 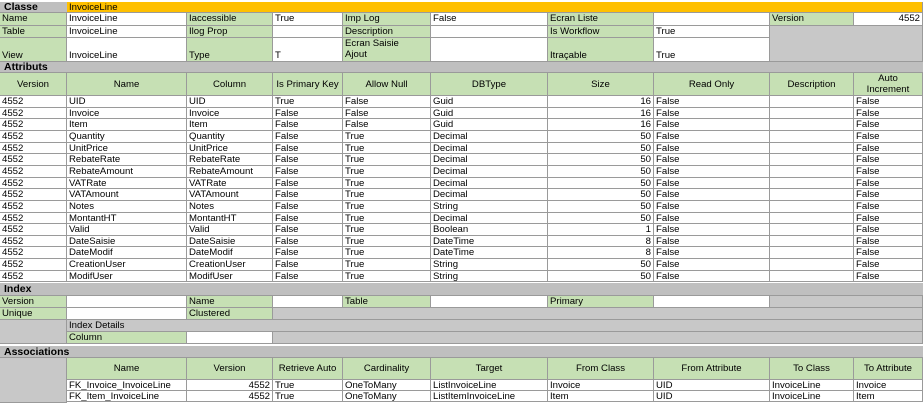 I want to click on index-table-value, so click(x=489, y=302).